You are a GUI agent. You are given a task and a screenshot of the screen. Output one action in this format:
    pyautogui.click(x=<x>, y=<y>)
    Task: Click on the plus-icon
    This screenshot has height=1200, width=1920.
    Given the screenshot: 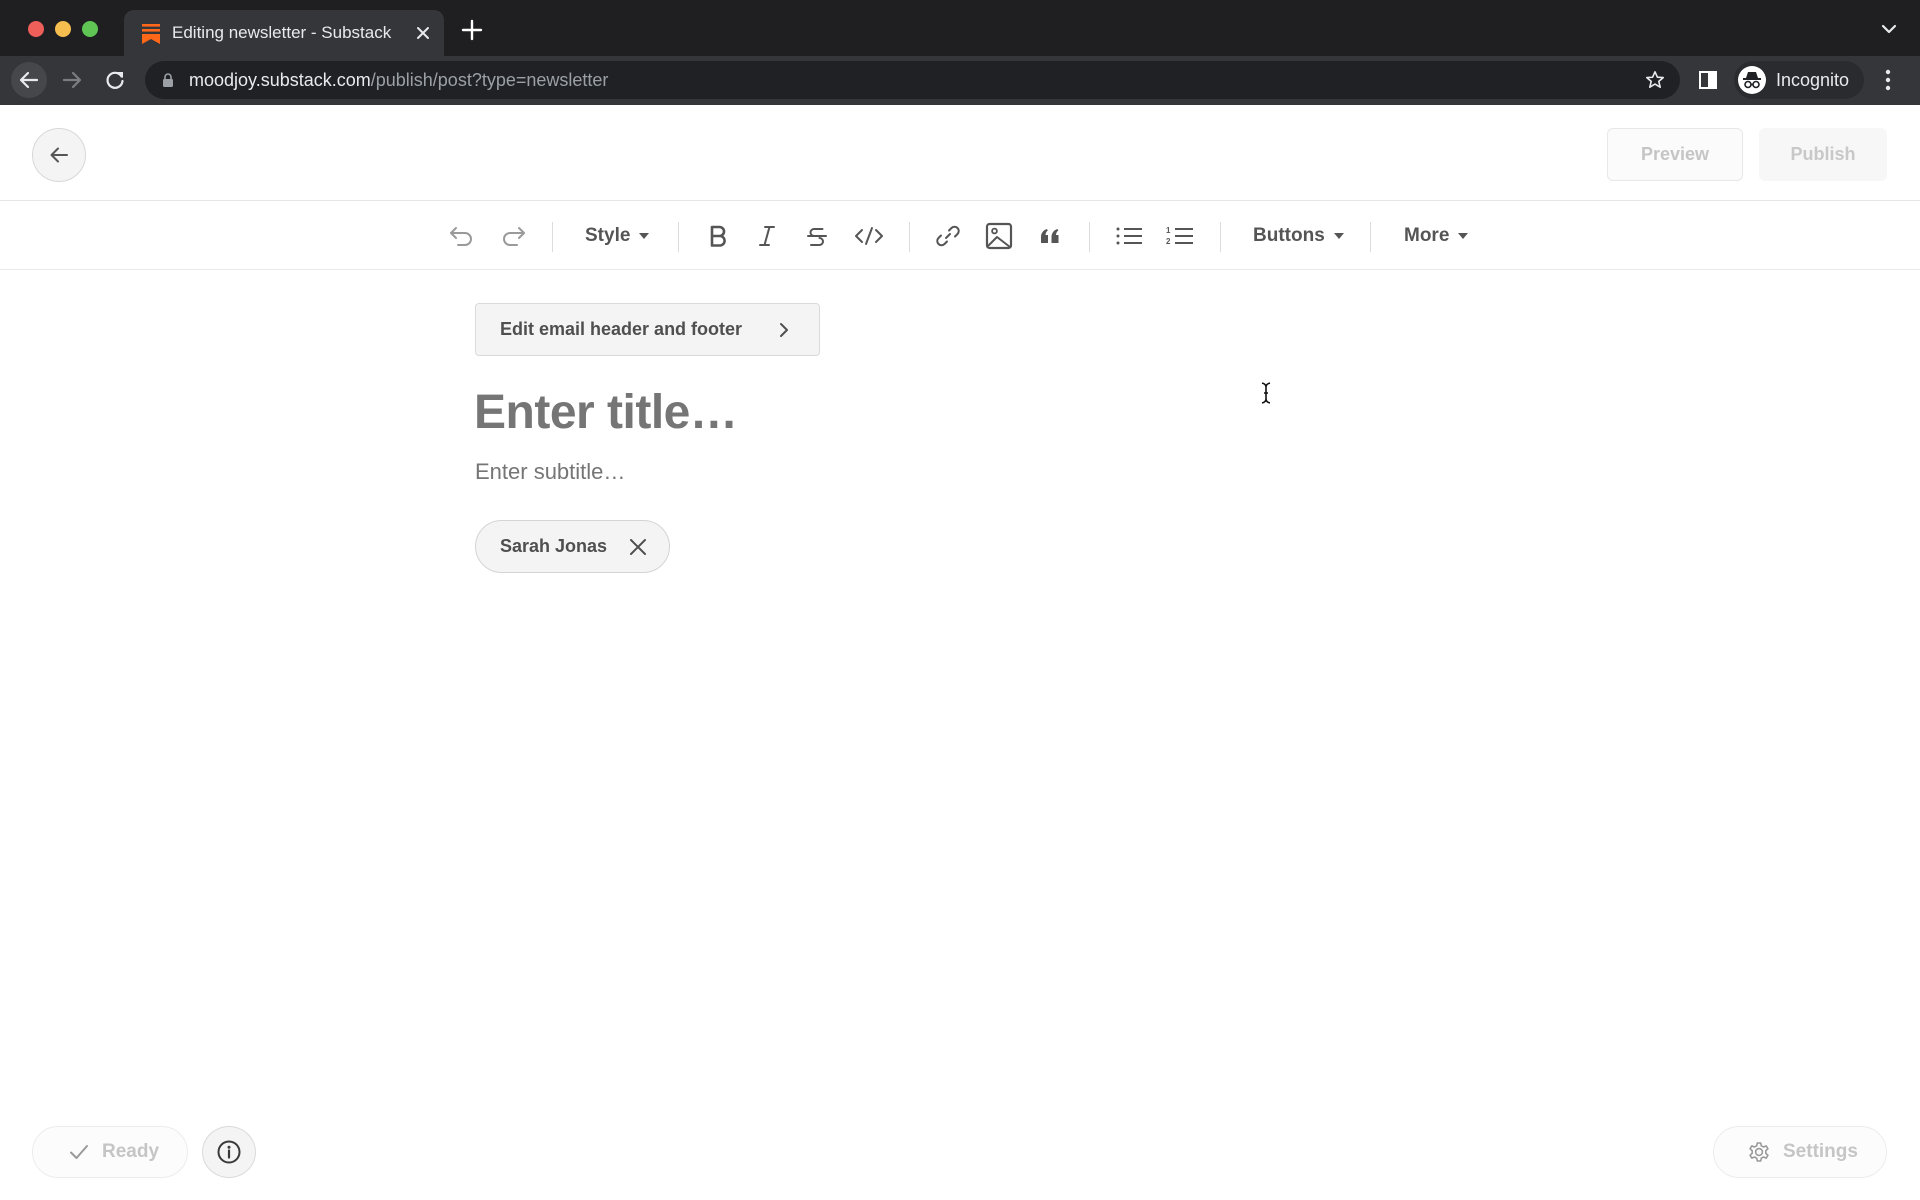 What is the action you would take?
    pyautogui.click(x=472, y=30)
    